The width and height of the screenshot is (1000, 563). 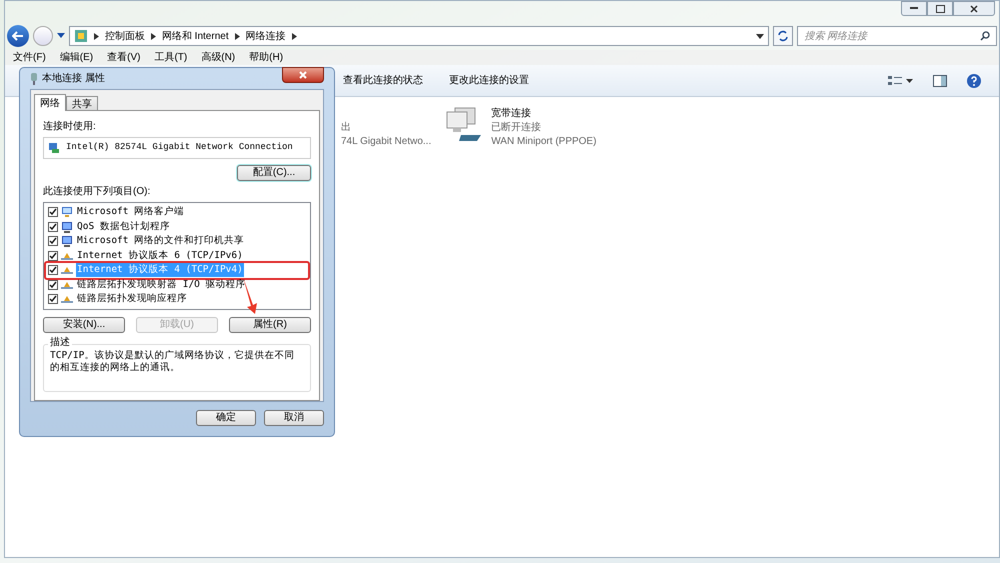 I want to click on view-options-icon, so click(x=895, y=80).